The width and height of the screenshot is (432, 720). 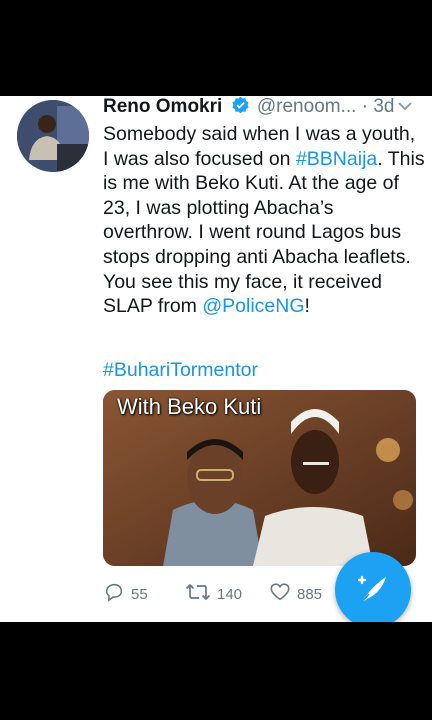 I want to click on status-area, so click(x=216, y=48).